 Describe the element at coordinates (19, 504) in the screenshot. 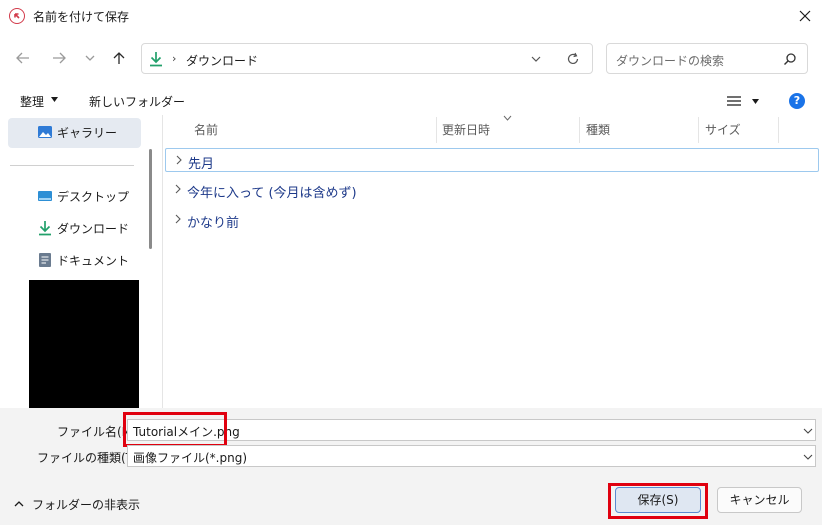

I see `chevron-up-icon` at that location.